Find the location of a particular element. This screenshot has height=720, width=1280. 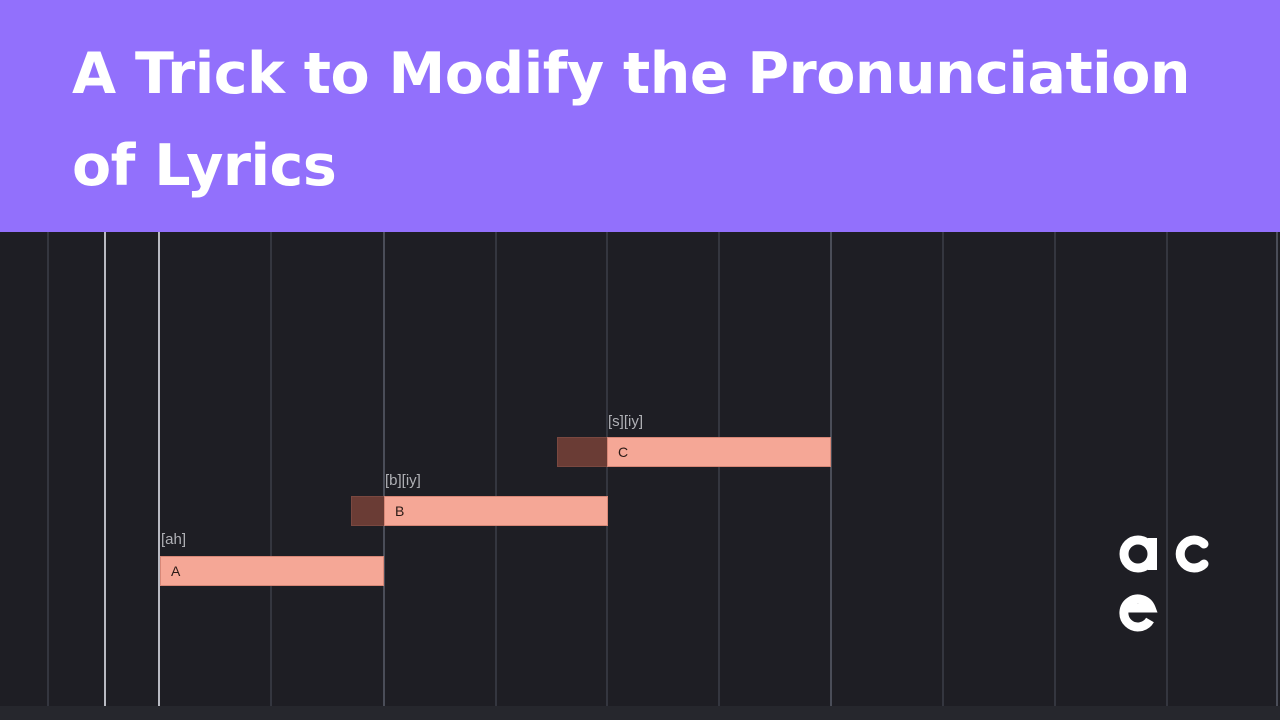

note-b: B is located at coordinates (496, 511).